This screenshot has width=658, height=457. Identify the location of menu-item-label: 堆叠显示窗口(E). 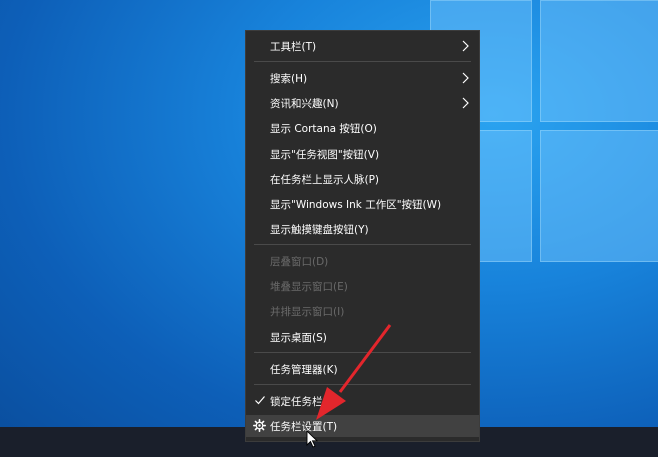
(309, 286).